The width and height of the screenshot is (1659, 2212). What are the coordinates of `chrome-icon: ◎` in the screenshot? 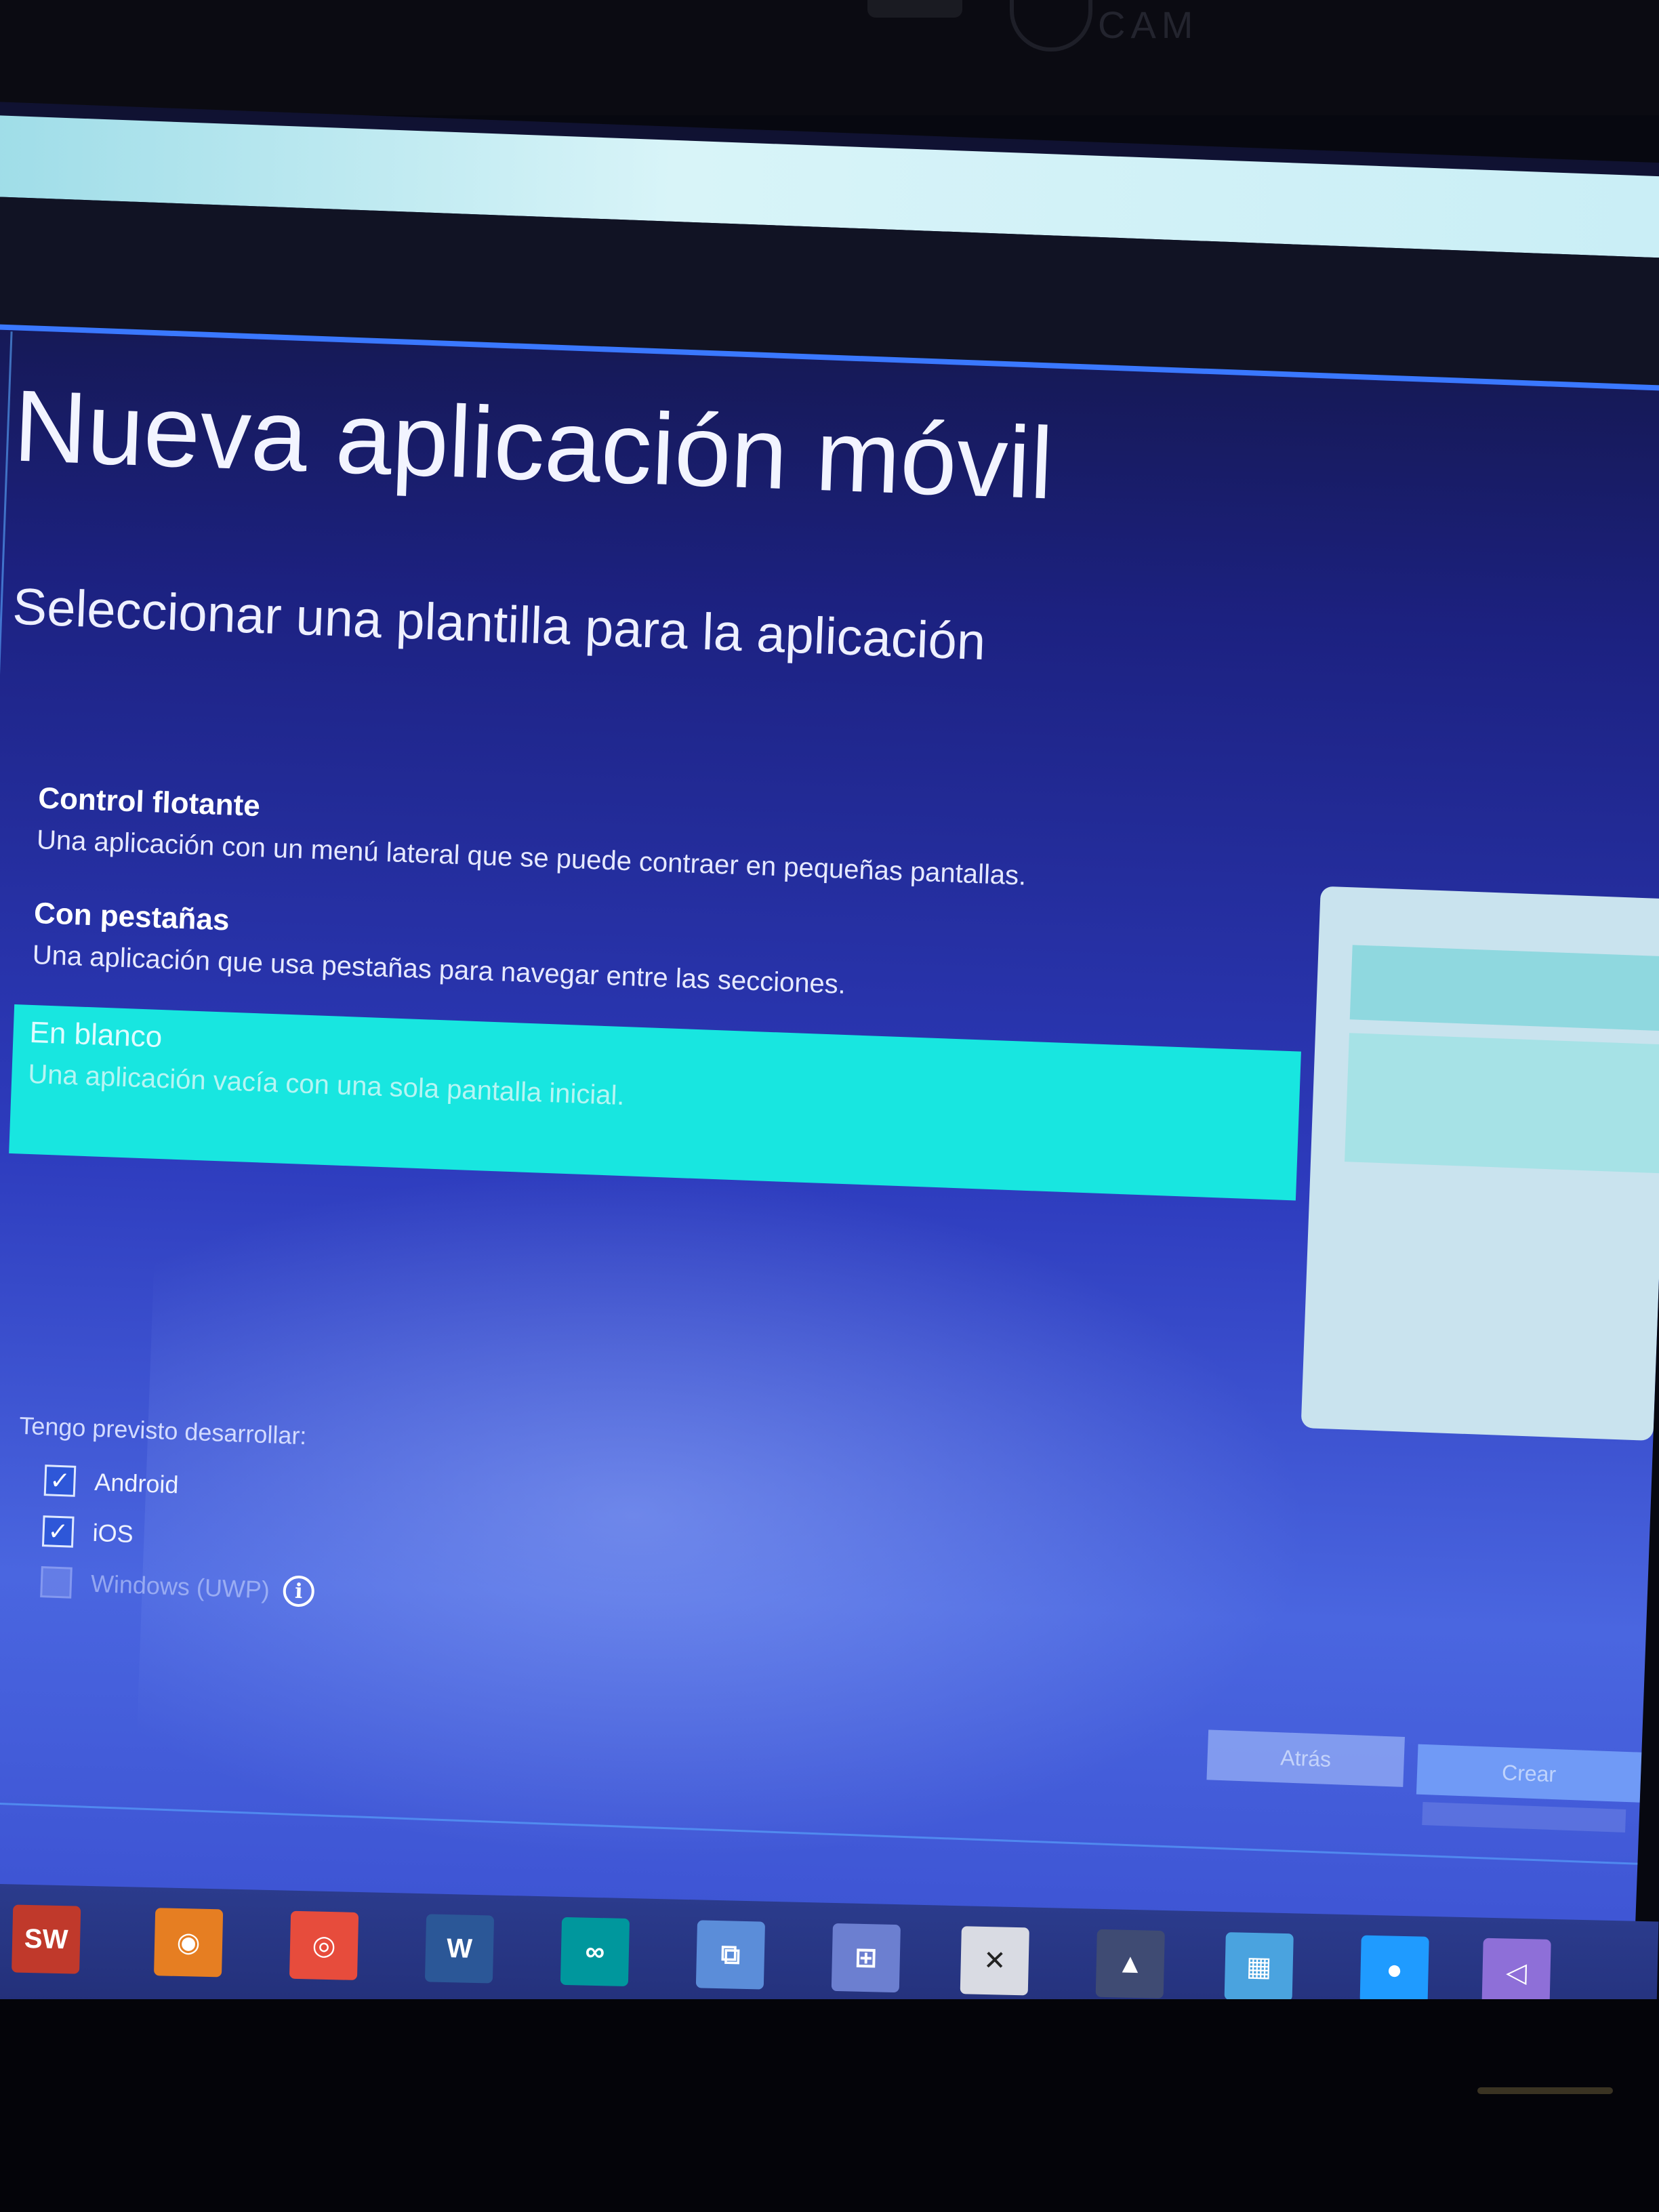 It's located at (324, 1945).